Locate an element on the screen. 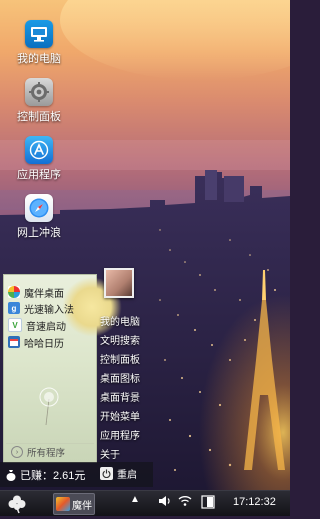 Image resolution: width=320 pixels, height=519 pixels. desktop-icon-label: 应用程序 is located at coordinates (39, 175).